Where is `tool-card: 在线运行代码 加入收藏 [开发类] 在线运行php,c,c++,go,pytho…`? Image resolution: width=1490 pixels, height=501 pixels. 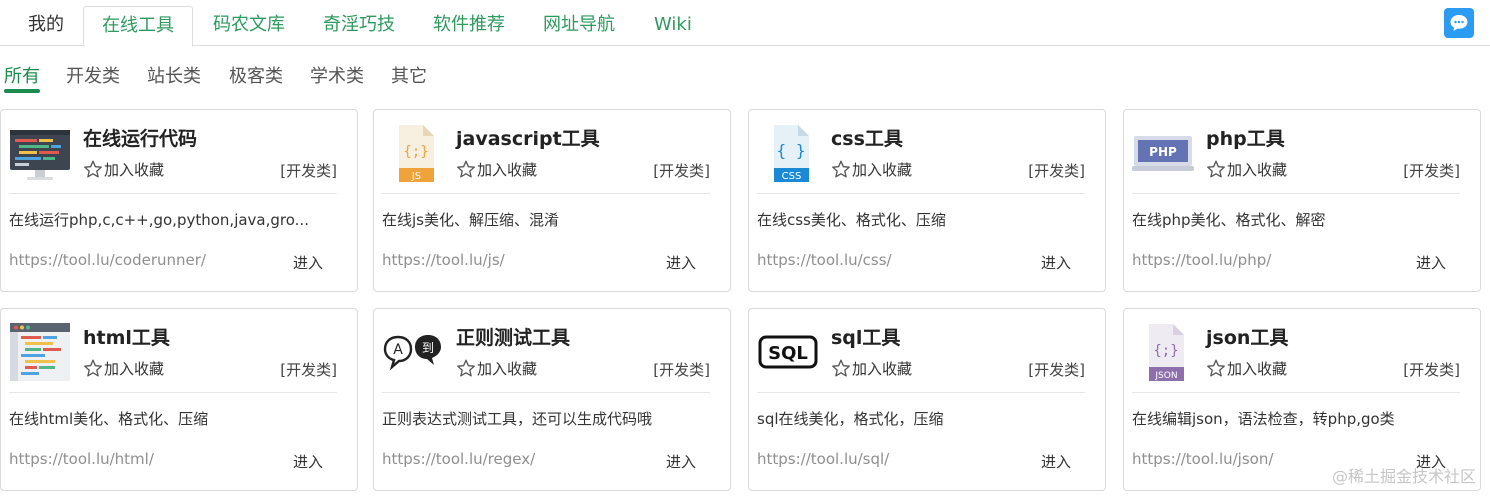 tool-card: 在线运行代码 加入收藏 [开发类] 在线运行php,c,c++,go,pytho… is located at coordinates (179, 200).